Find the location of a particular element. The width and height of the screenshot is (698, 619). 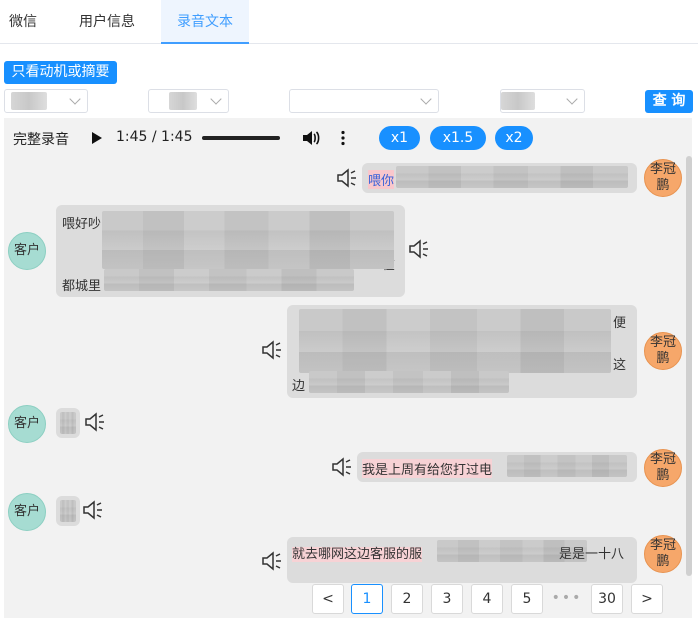

progress-slider is located at coordinates (241, 138).